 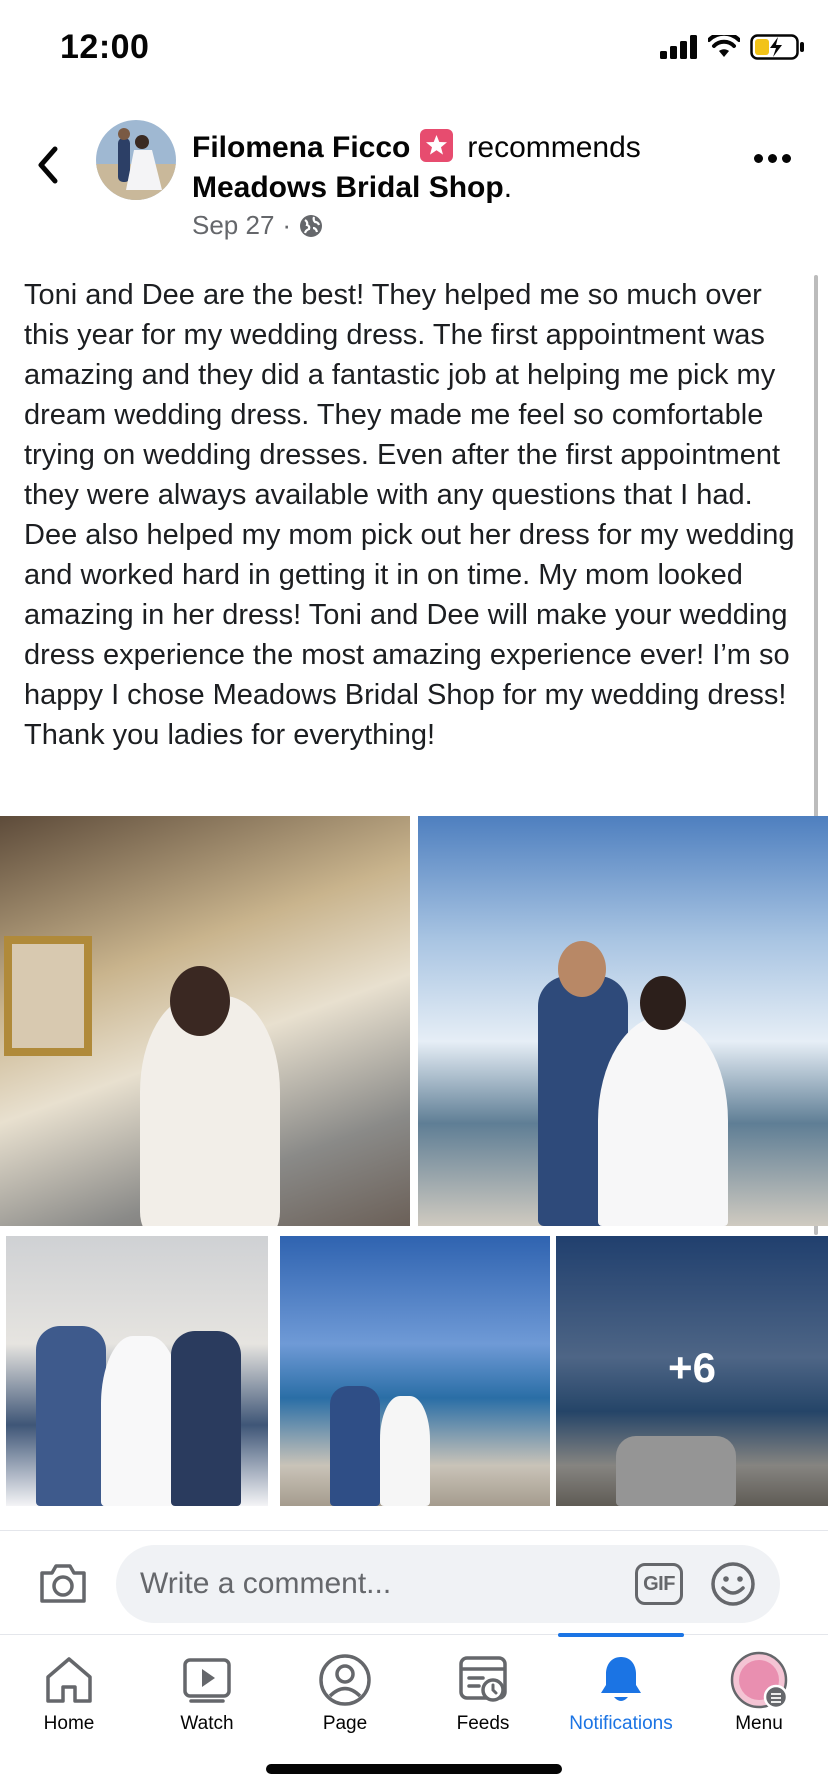 I want to click on page-suffix: ., so click(x=508, y=187).